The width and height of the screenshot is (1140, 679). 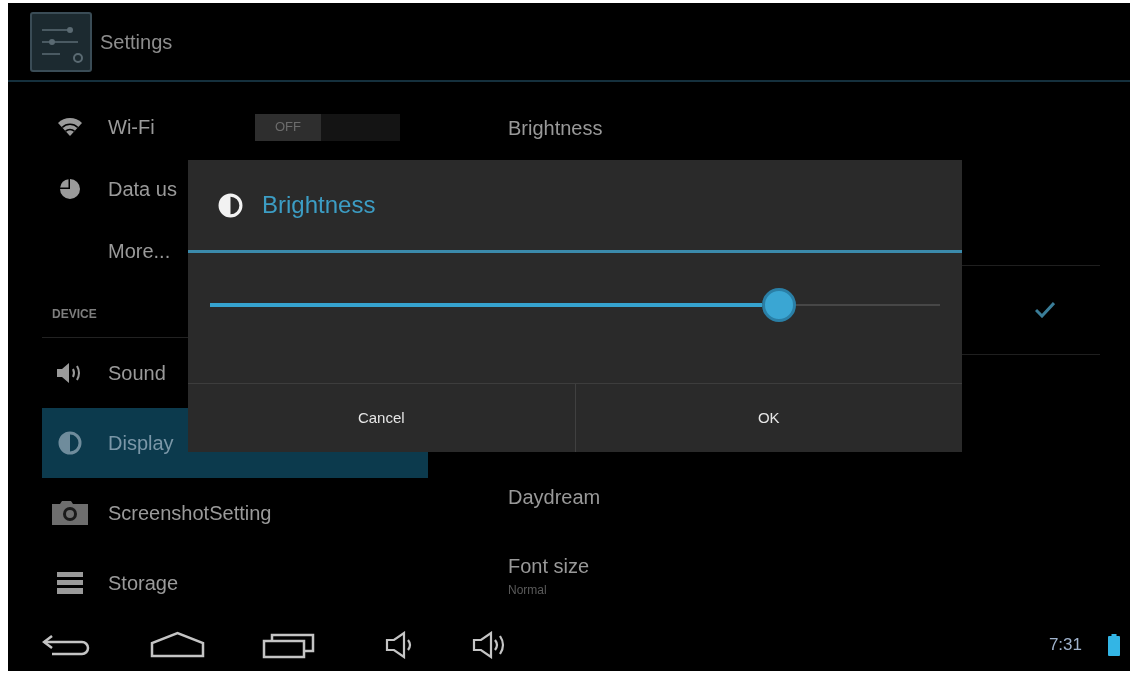 I want to click on clock-time: 7:31, so click(x=1065, y=644).